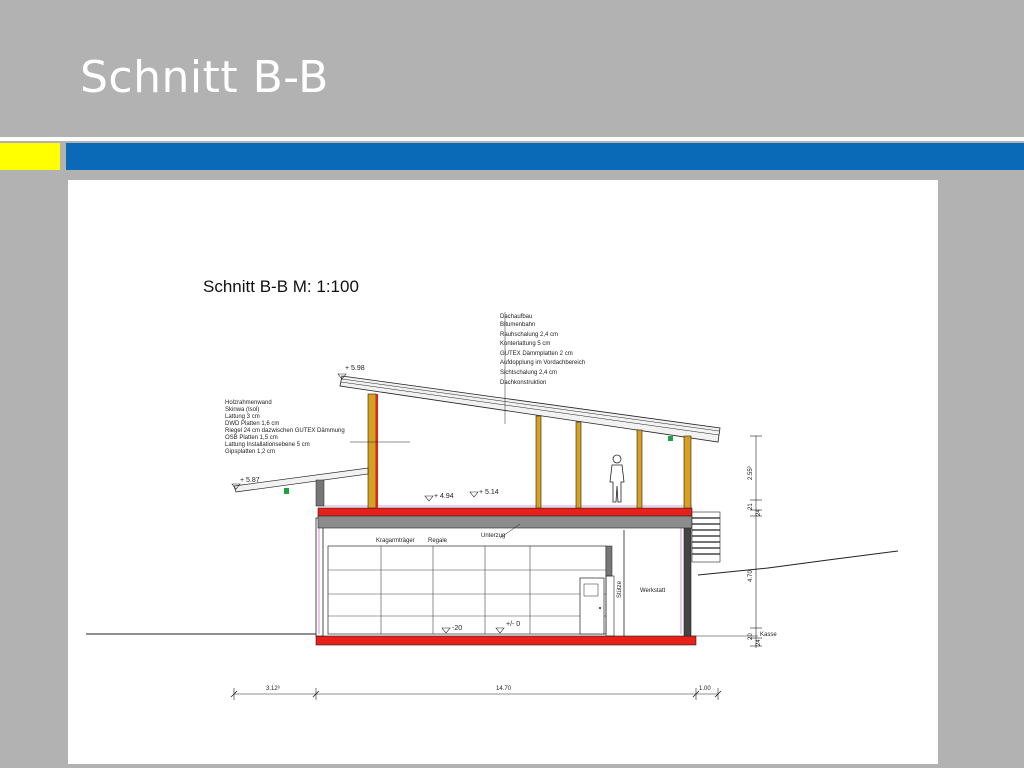 The image size is (1024, 768). What do you see at coordinates (705, 689) in the screenshot?
I see `hdim-2: 1.00` at bounding box center [705, 689].